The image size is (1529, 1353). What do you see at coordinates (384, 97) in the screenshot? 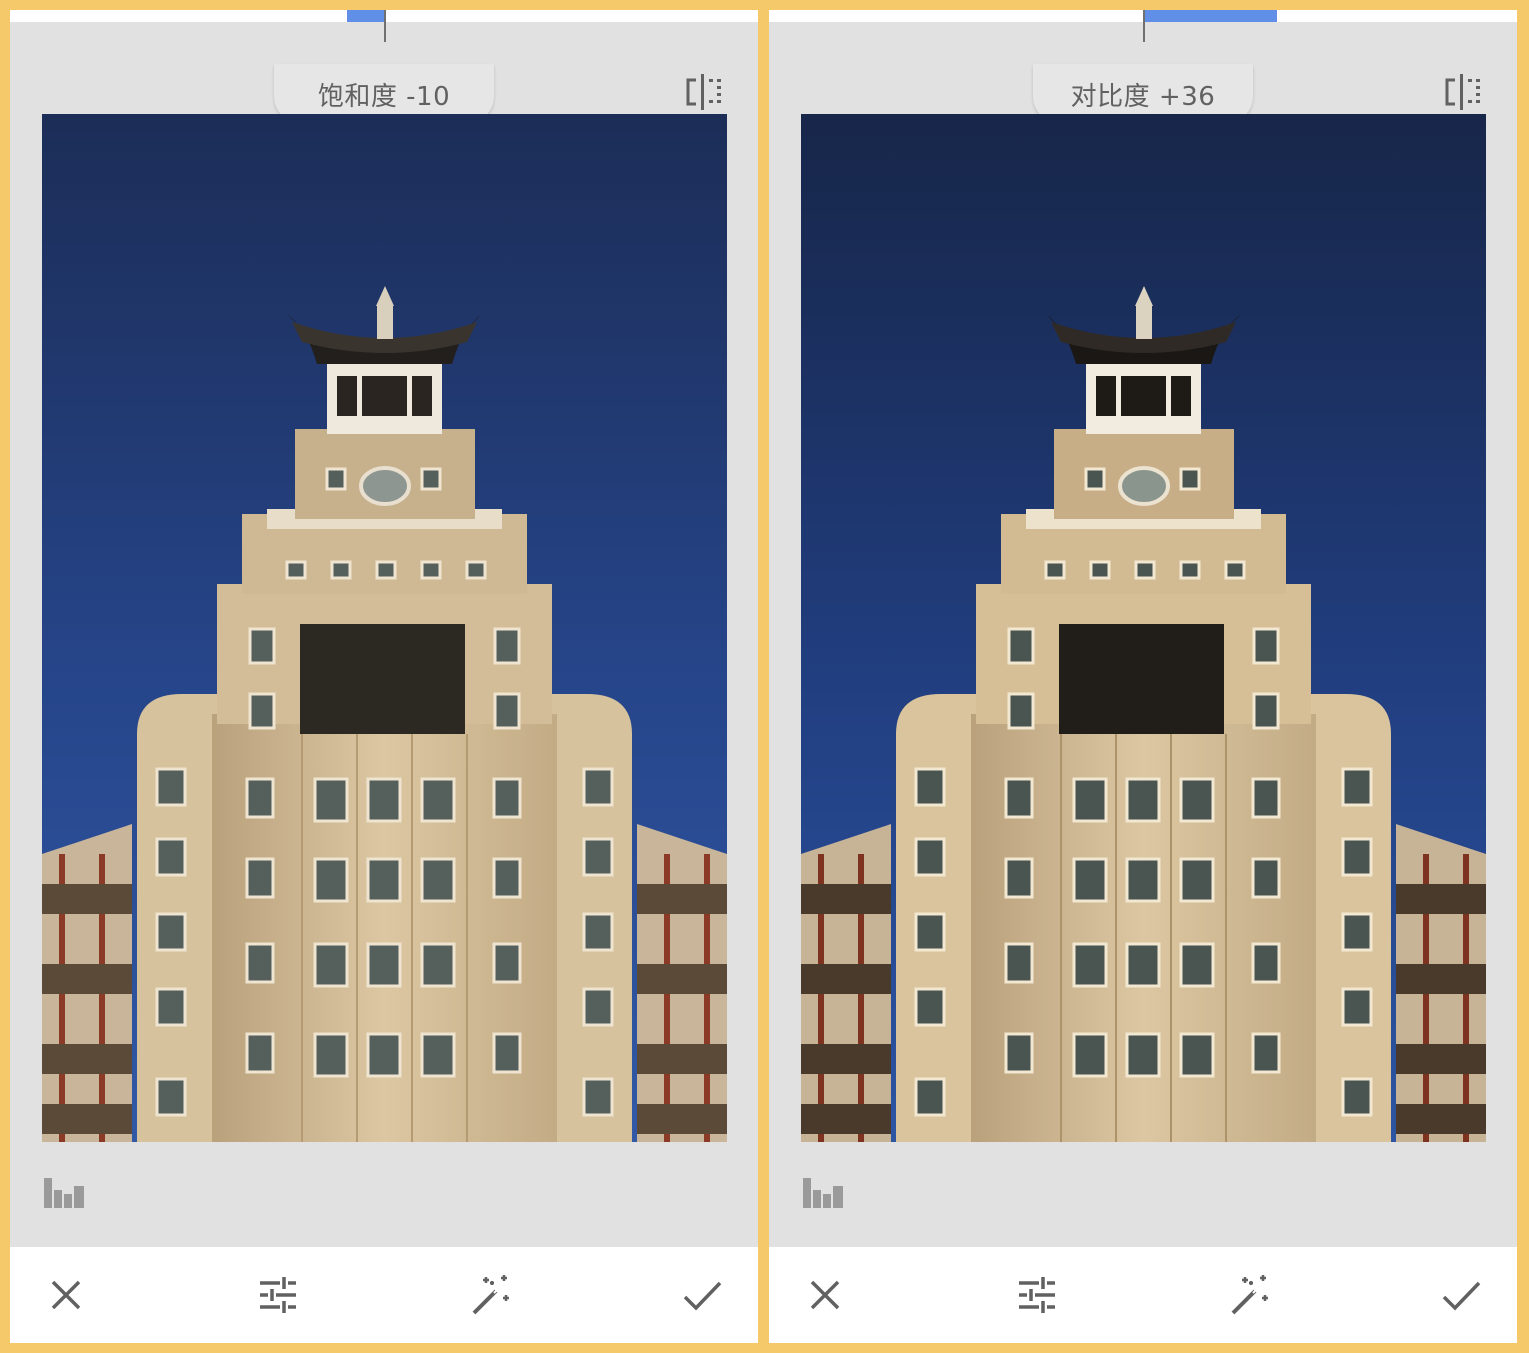
I see `adjustment-label: 饱和度 -10` at bounding box center [384, 97].